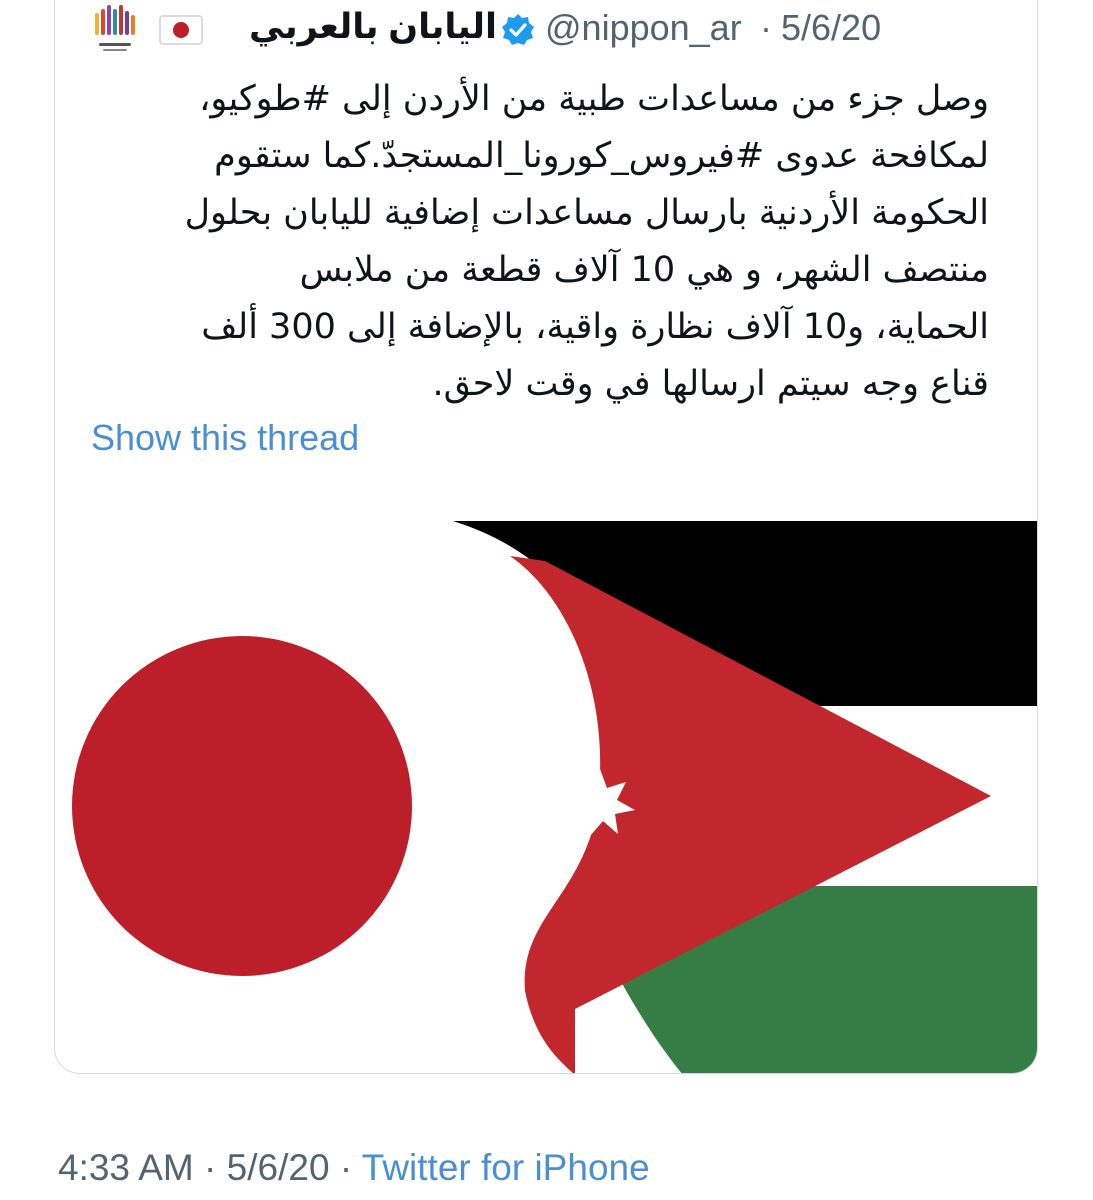  What do you see at coordinates (506, 1167) in the screenshot?
I see `tweet-source-link: Twitter for iPhone` at bounding box center [506, 1167].